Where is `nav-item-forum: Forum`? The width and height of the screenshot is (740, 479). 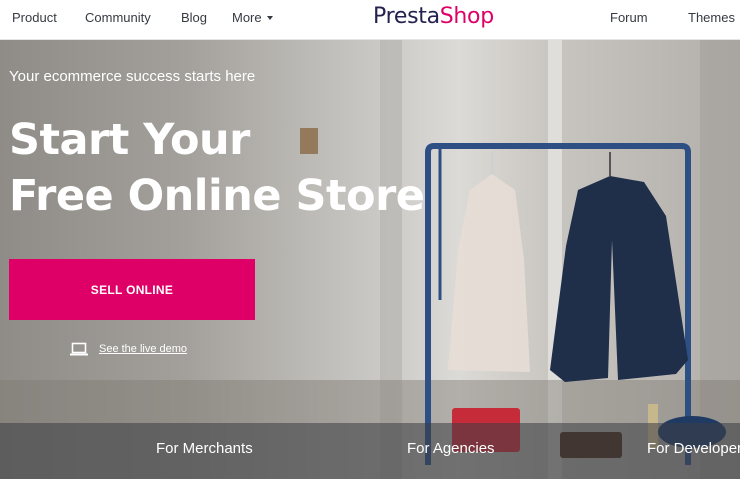 nav-item-forum: Forum is located at coordinates (629, 17).